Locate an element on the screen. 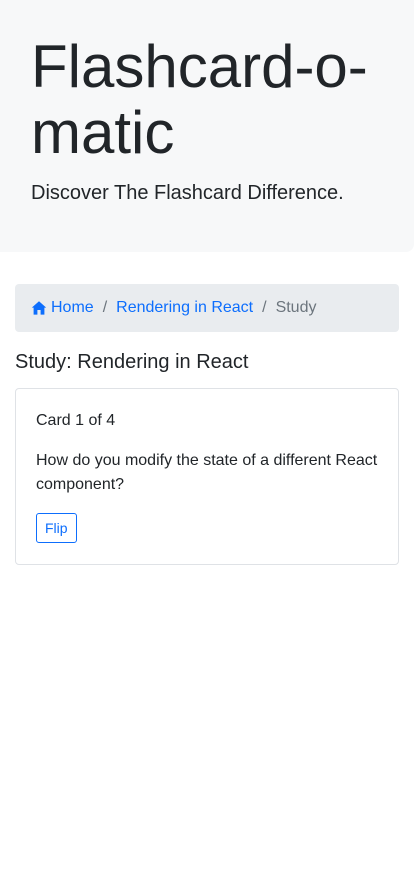 This screenshot has height=896, width=414. page-title: Study: Rendering in React is located at coordinates (132, 362).